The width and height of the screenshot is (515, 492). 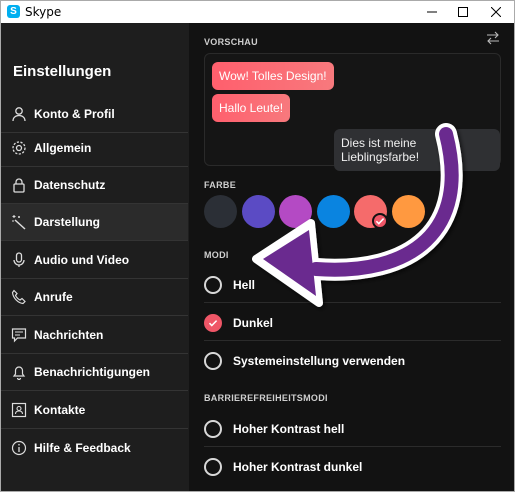 I want to click on sidebar-item-label: Anrufe, so click(x=53, y=297).